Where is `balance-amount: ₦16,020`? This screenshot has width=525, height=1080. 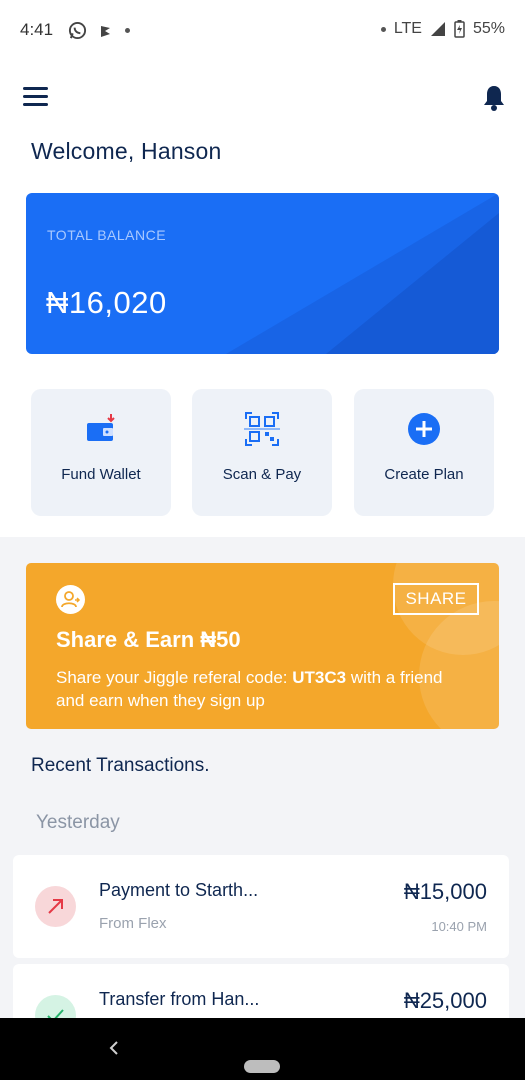
balance-amount: ₦16,020 is located at coordinates (106, 302).